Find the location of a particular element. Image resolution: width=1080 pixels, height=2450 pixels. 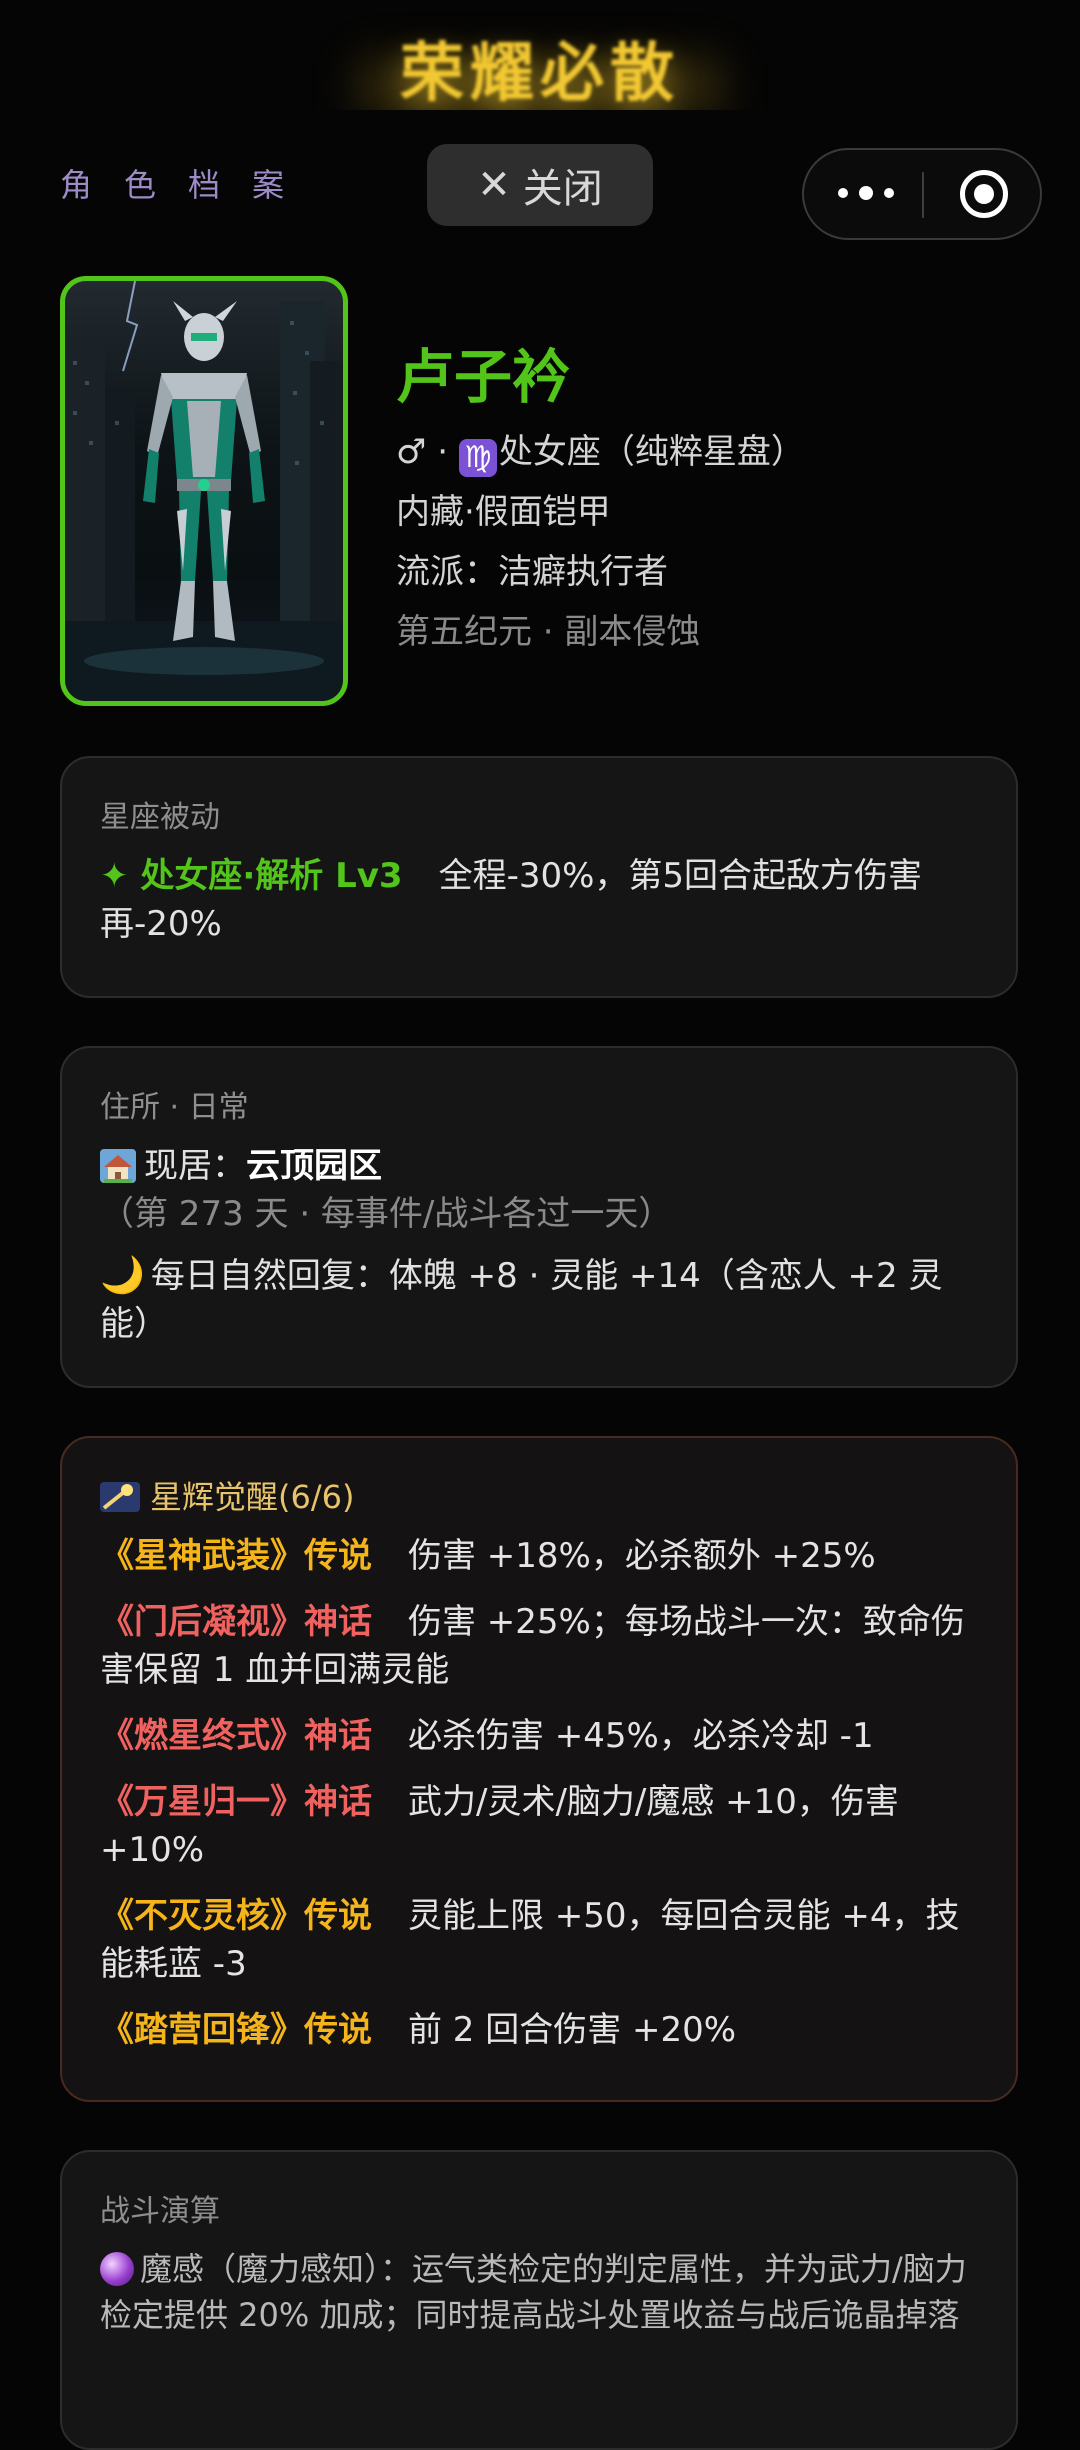

awakening-item: 《燃星终式》神话 必杀伤害 +45%，必杀冷却 -1 is located at coordinates (539, 1736).